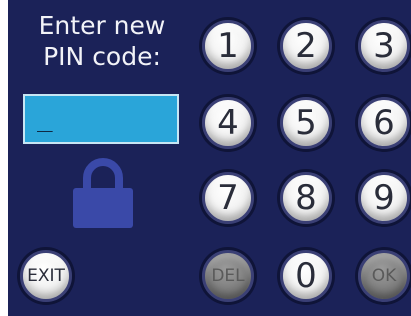  I want to click on ok-button: OK, so click(384, 276).